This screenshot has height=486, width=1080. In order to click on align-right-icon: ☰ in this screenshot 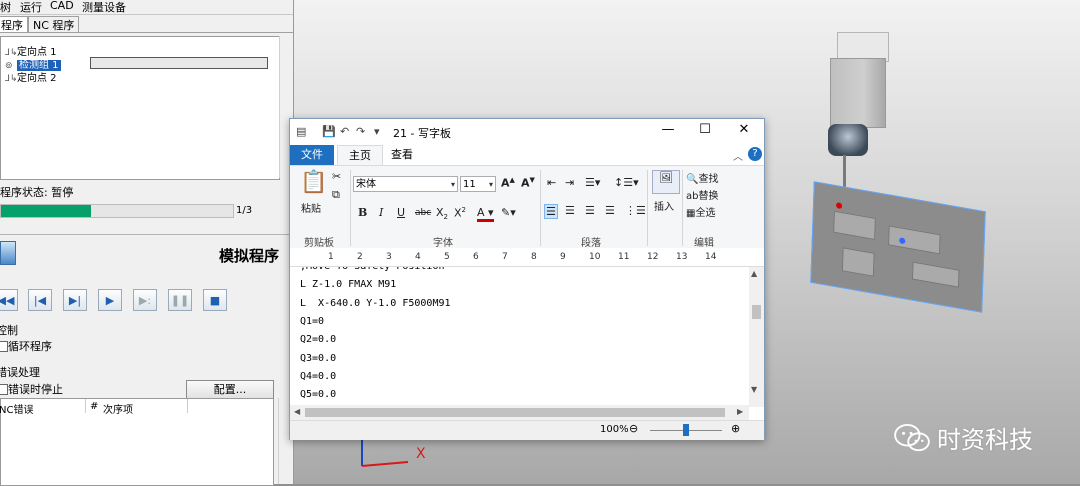, I will do `click(590, 210)`.